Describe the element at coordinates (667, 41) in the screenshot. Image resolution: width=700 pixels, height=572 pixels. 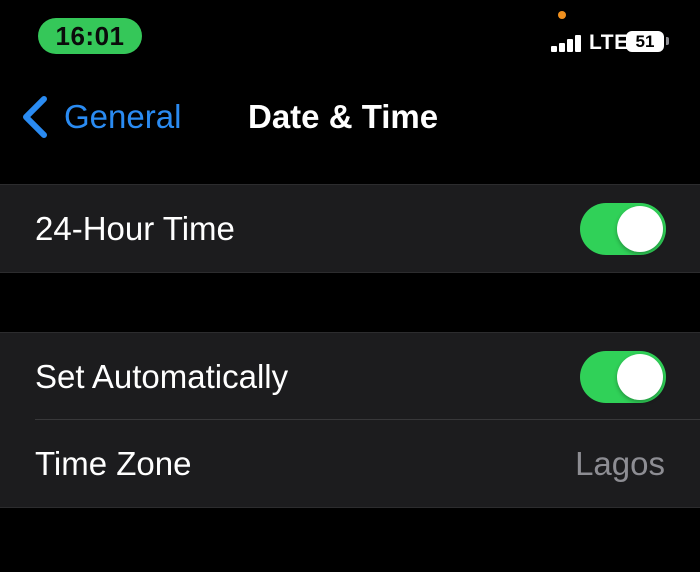
I see `battery-cap` at that location.